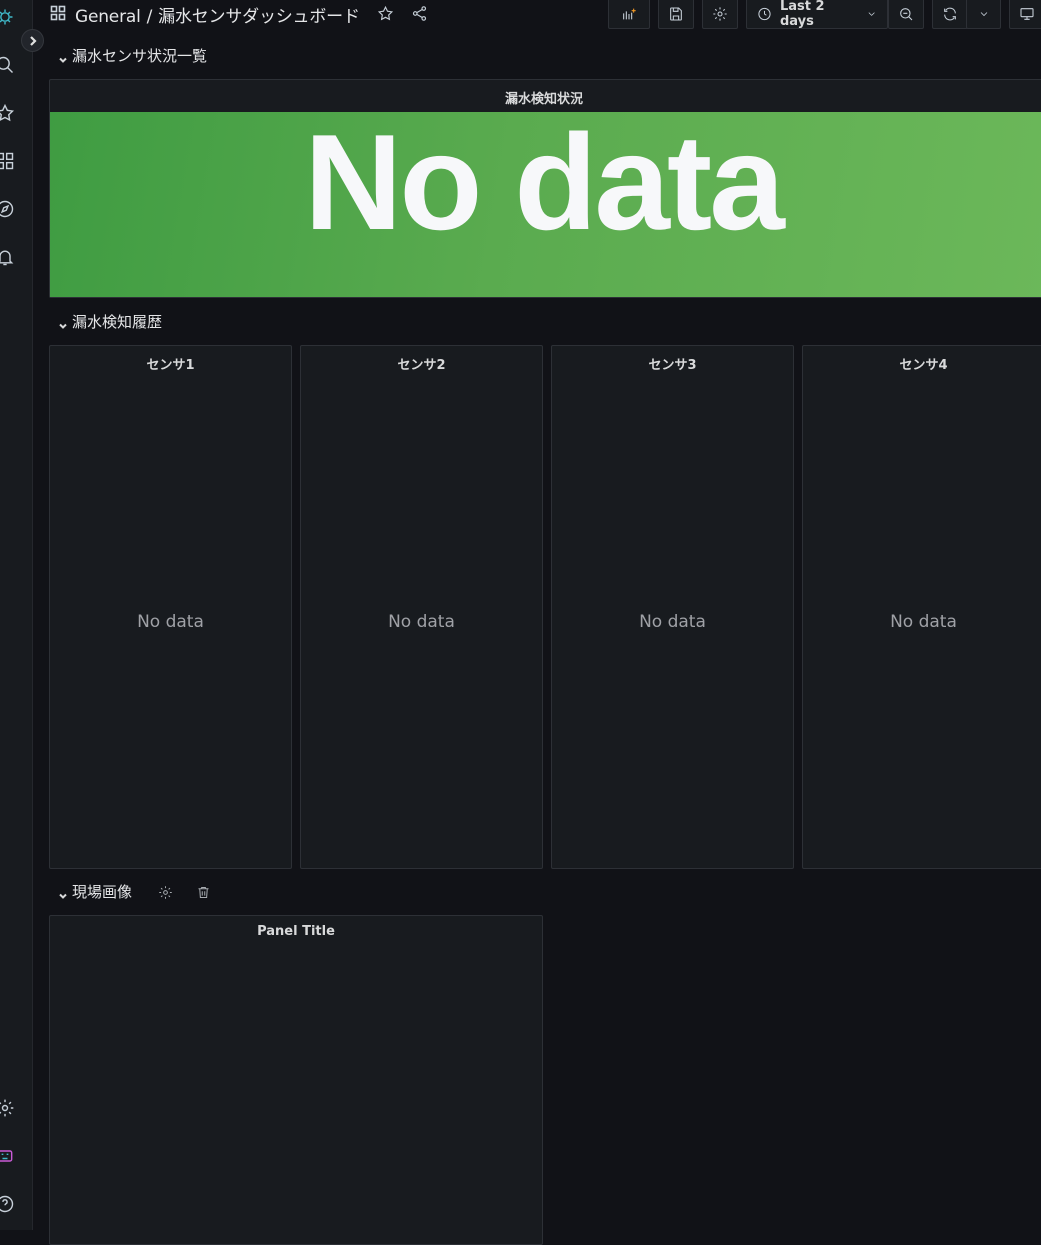 The width and height of the screenshot is (1041, 1245). Describe the element at coordinates (8, 209) in the screenshot. I see `explore-icon` at that location.